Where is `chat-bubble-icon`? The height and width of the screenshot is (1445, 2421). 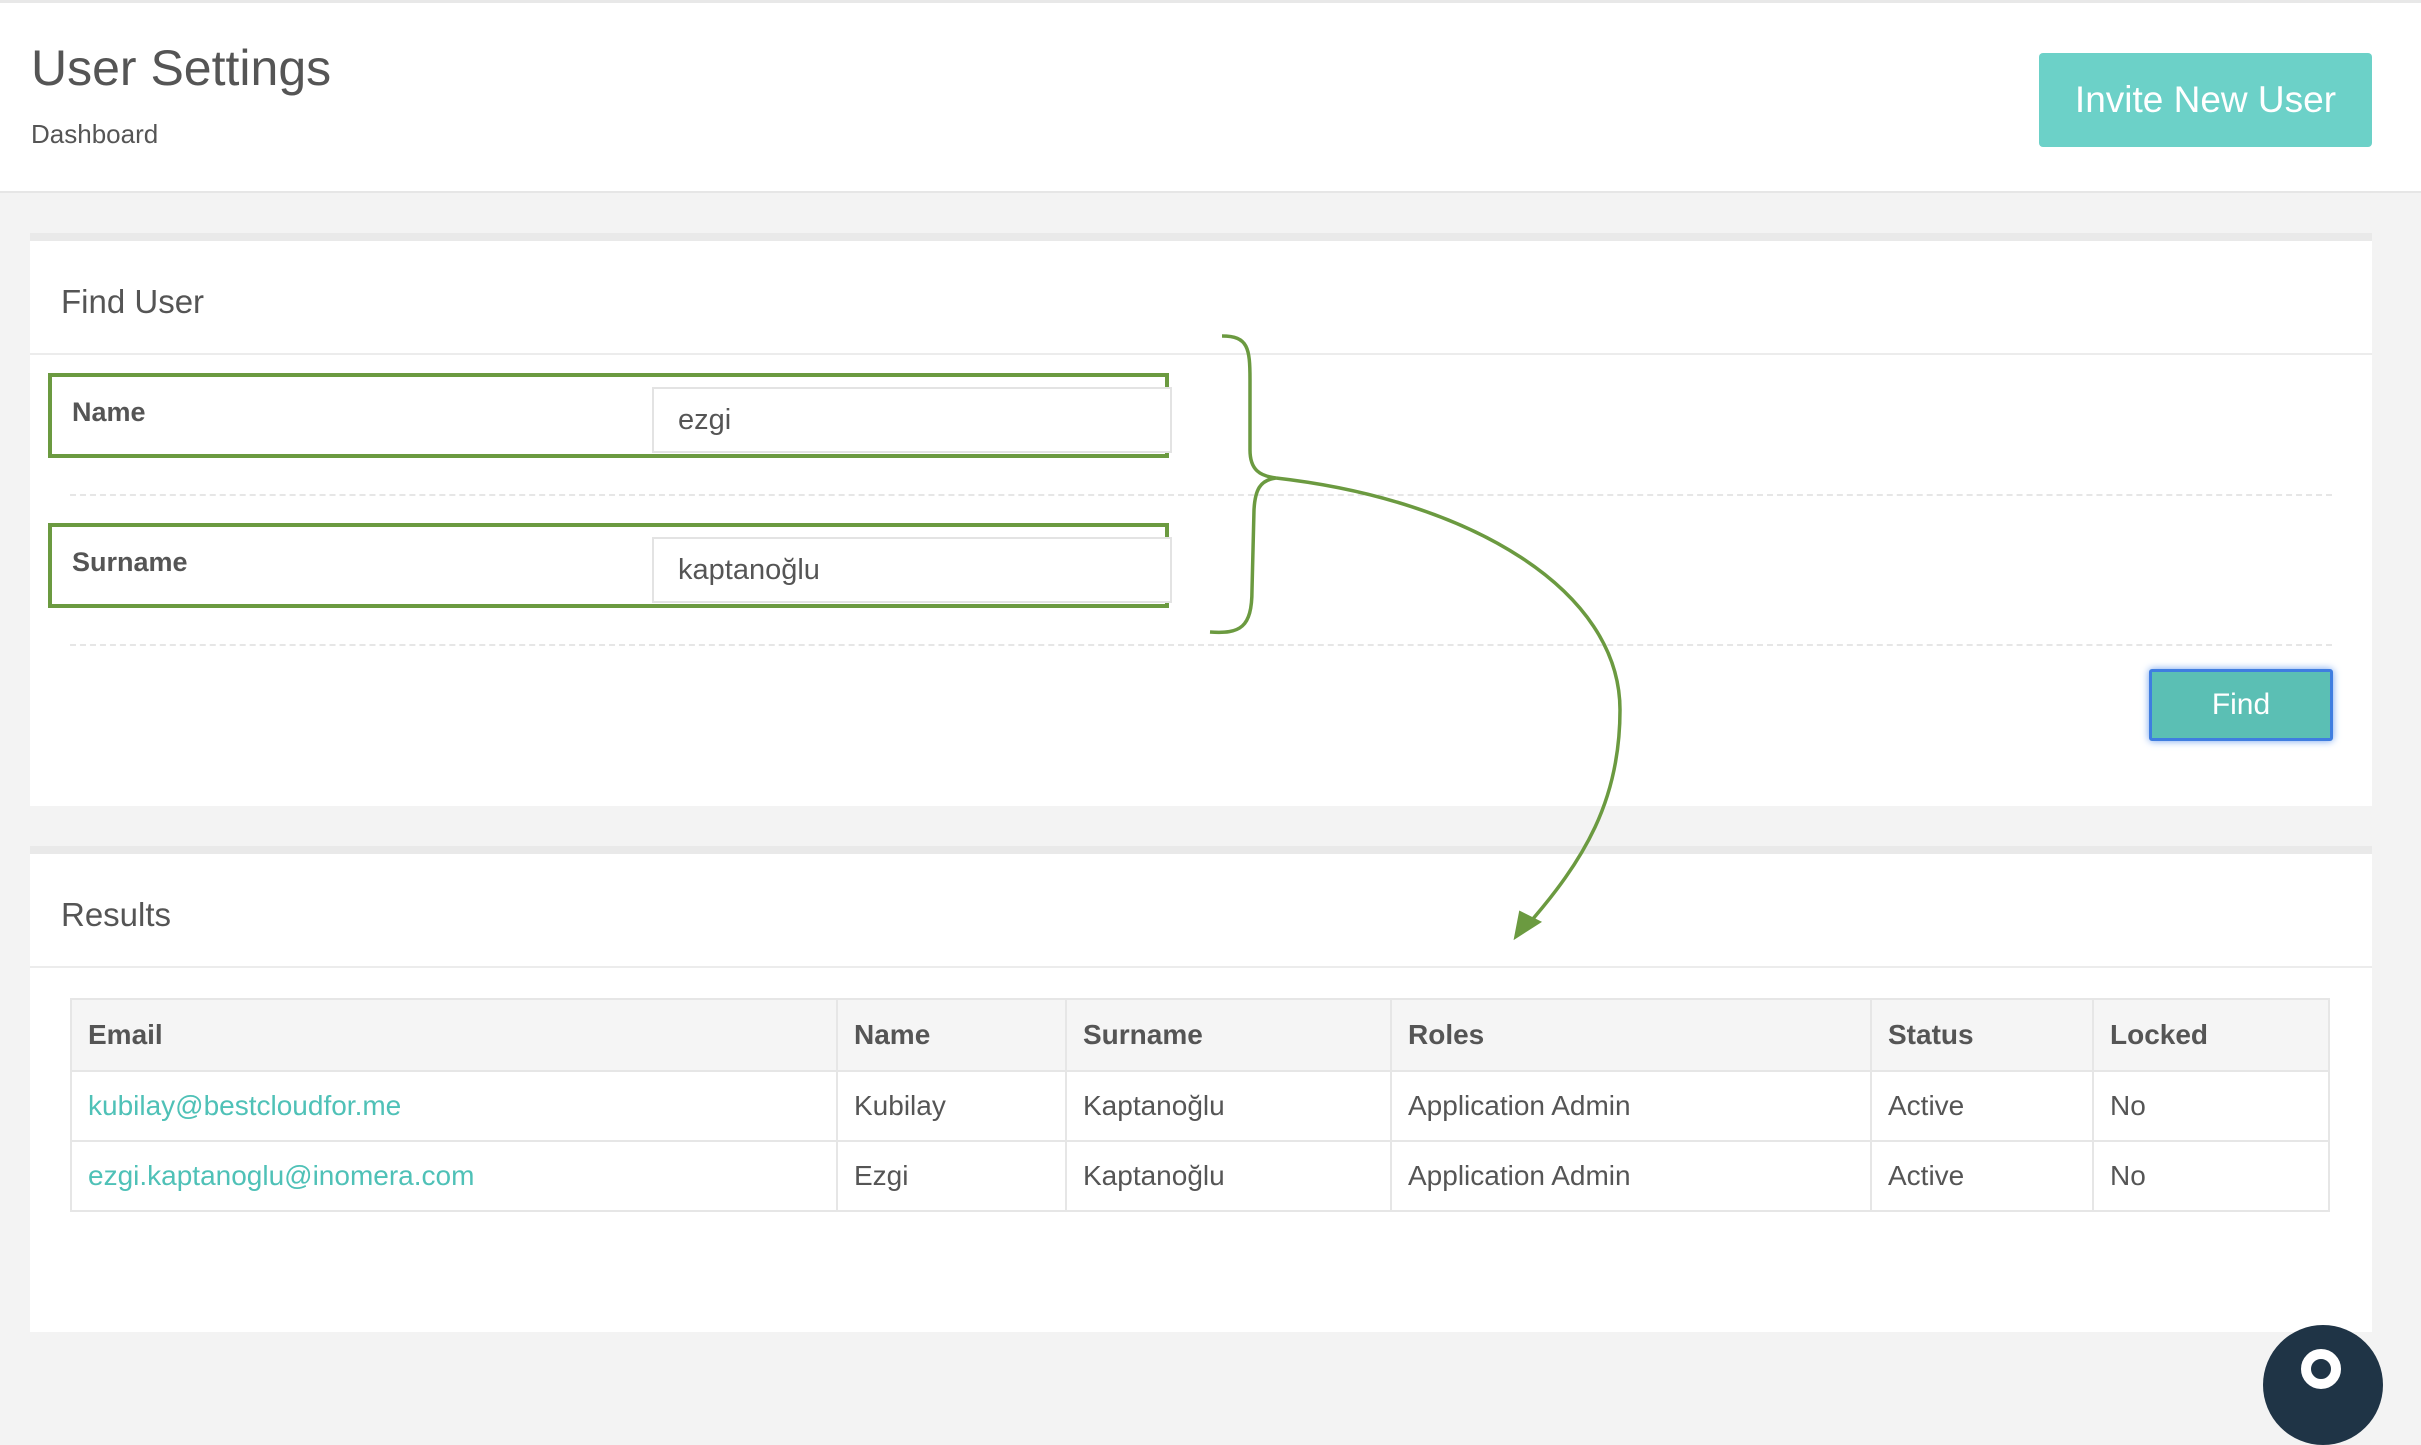
chat-bubble-icon is located at coordinates (2323, 1385).